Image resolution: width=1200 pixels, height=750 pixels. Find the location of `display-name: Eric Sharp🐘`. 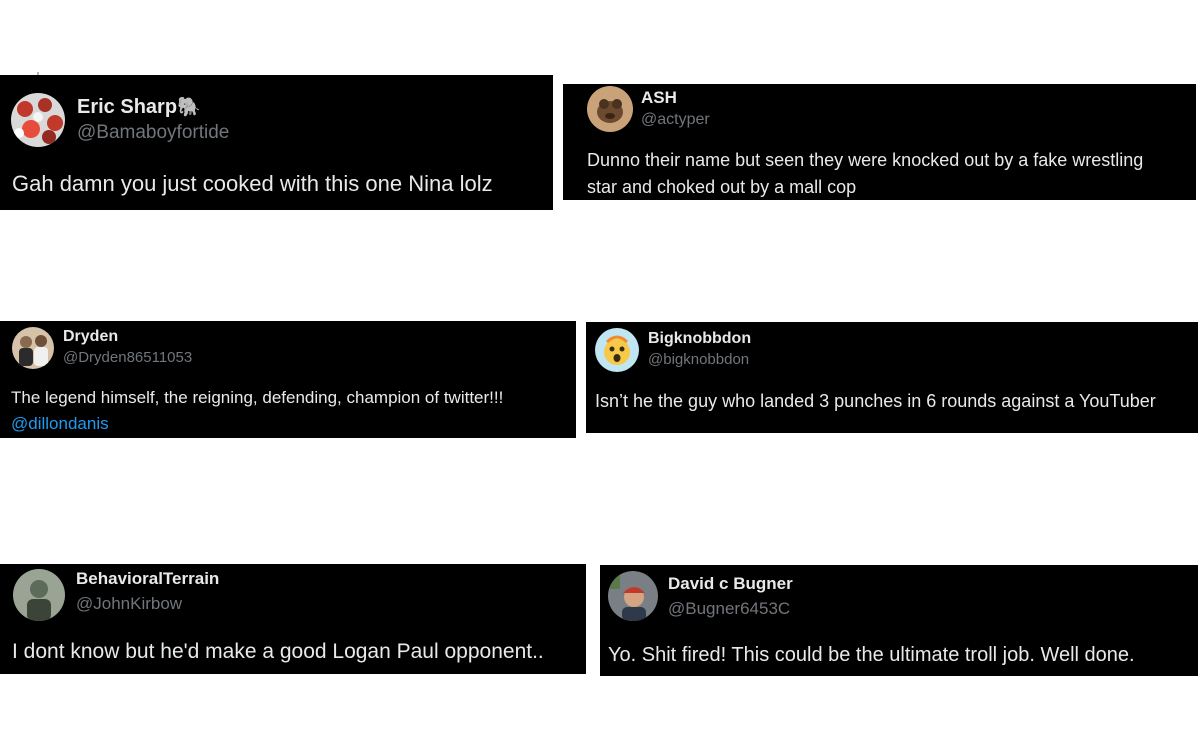

display-name: Eric Sharp🐘 is located at coordinates (139, 107).